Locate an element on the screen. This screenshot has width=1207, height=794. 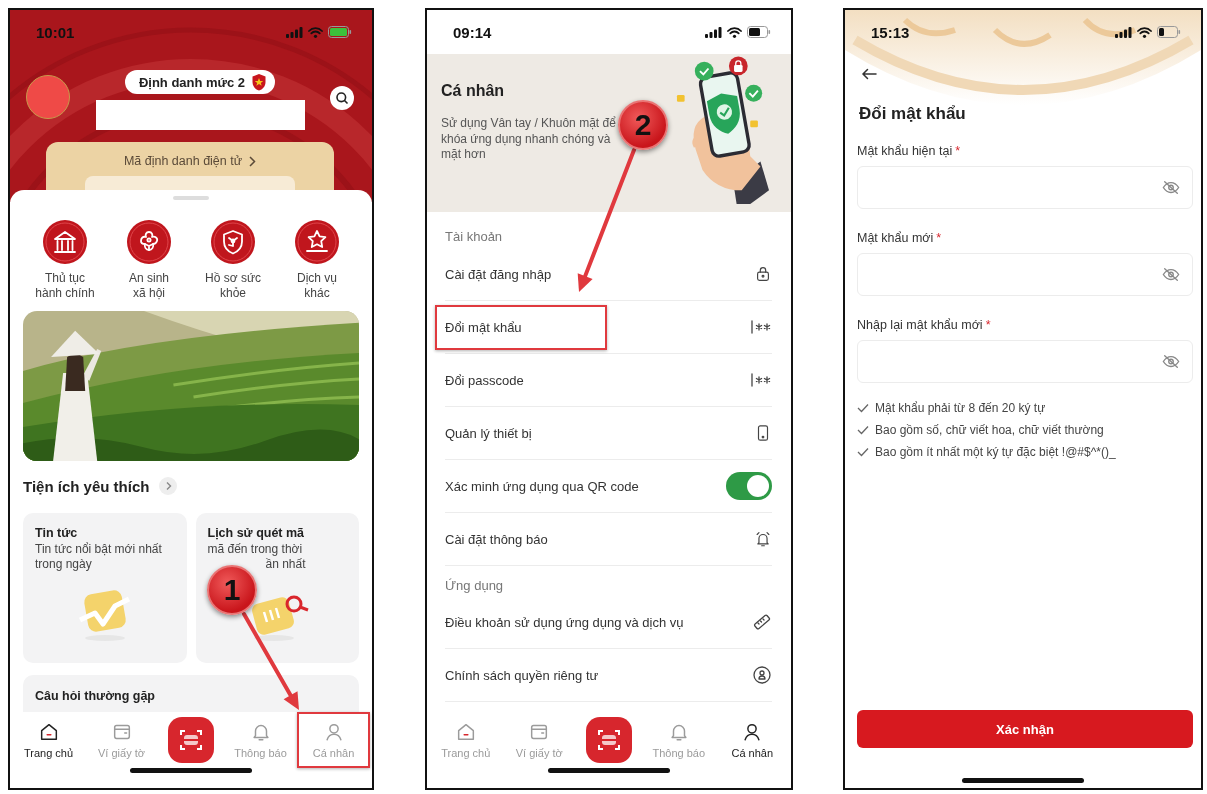
section-title: Ứng dụng is located at coordinates (475, 586).